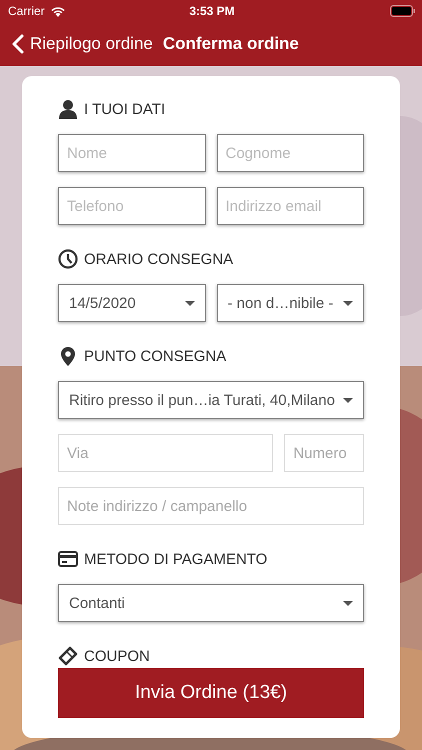 The width and height of the screenshot is (422, 750). Describe the element at coordinates (176, 559) in the screenshot. I see `section-heading: METODO DI PAGAMENTO` at that location.